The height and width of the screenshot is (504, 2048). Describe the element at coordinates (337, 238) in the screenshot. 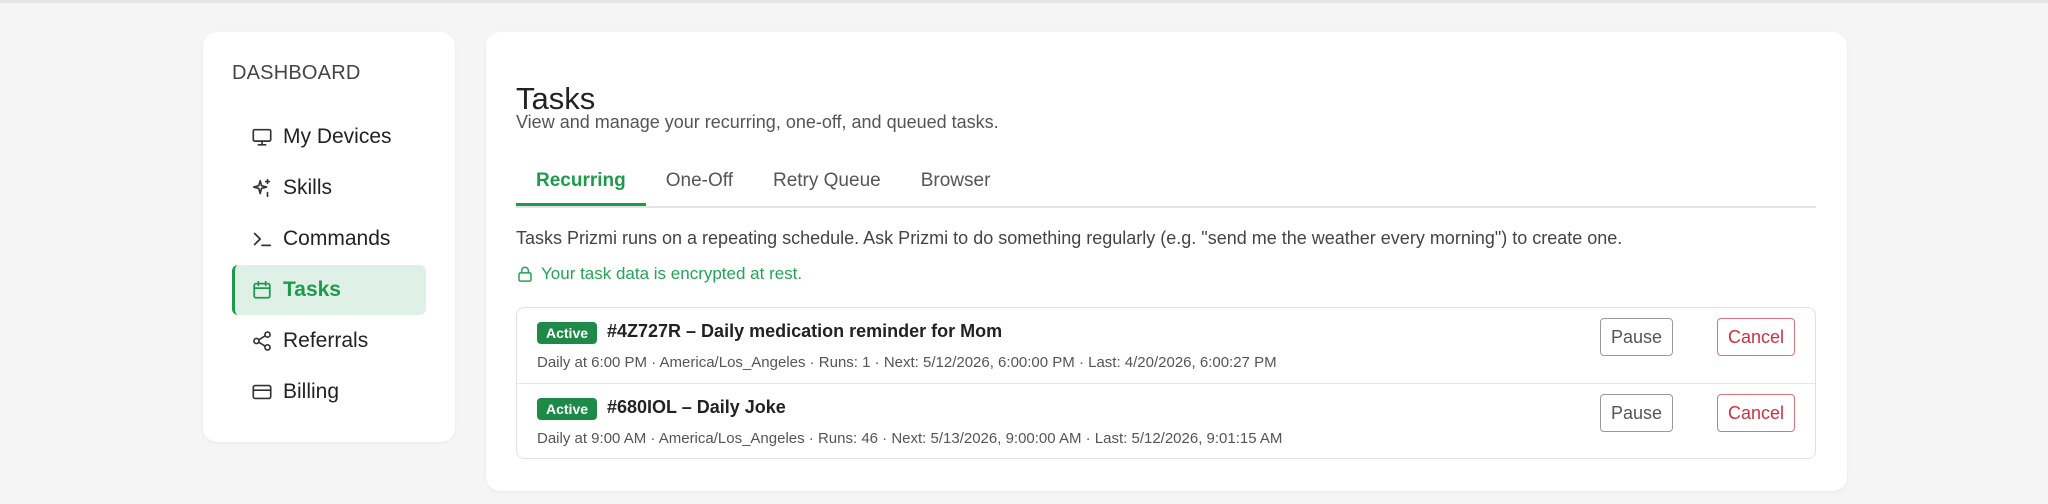

I see `sidebar-item-label: Commands` at that location.